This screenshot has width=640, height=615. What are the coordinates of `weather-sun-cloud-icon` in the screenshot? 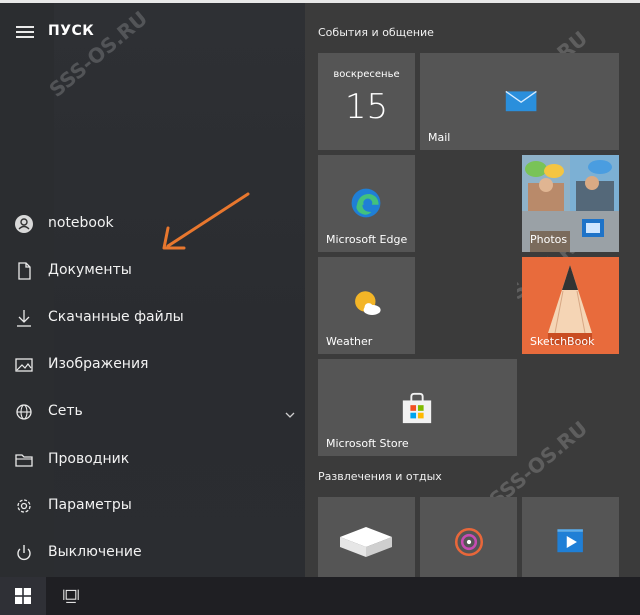 It's located at (368, 303).